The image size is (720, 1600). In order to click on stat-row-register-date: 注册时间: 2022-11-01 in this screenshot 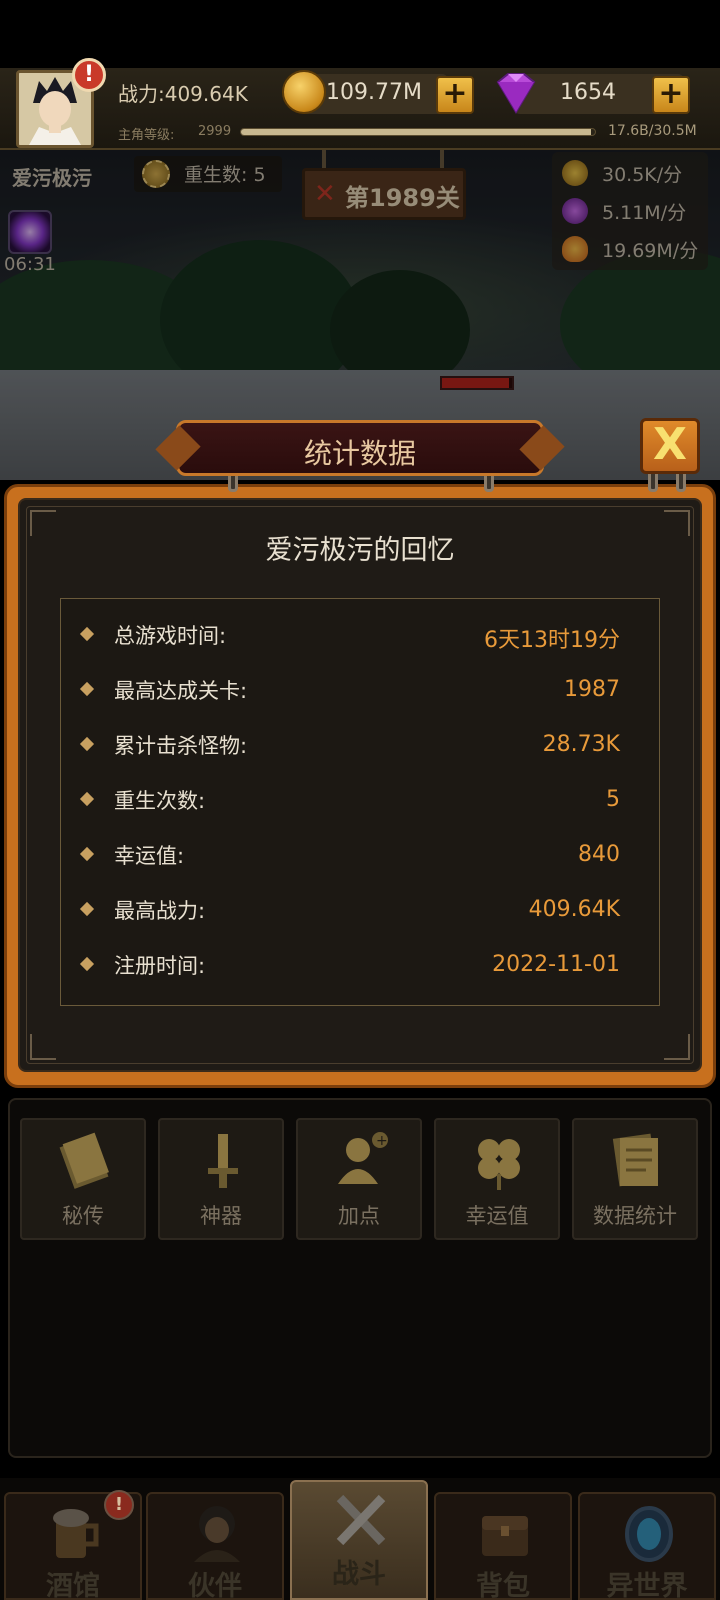, I will do `click(360, 966)`.